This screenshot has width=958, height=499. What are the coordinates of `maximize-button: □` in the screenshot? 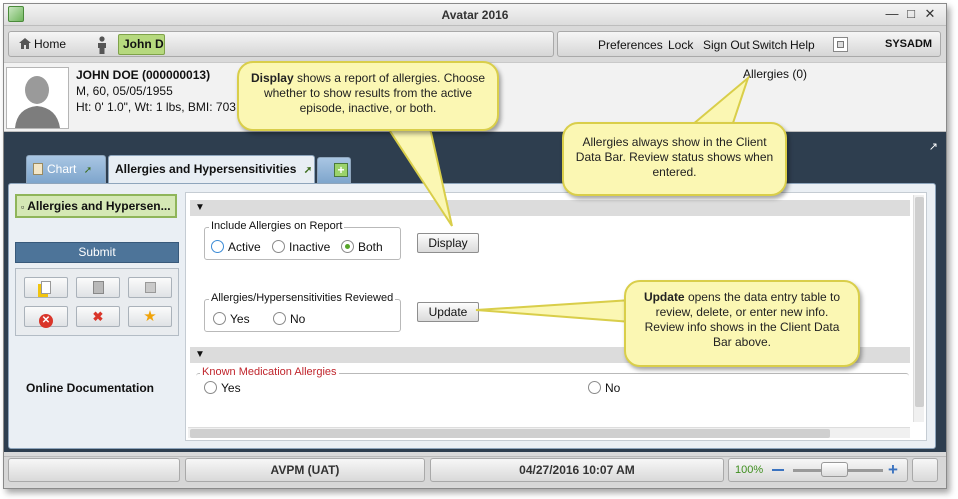 It's located at (911, 14).